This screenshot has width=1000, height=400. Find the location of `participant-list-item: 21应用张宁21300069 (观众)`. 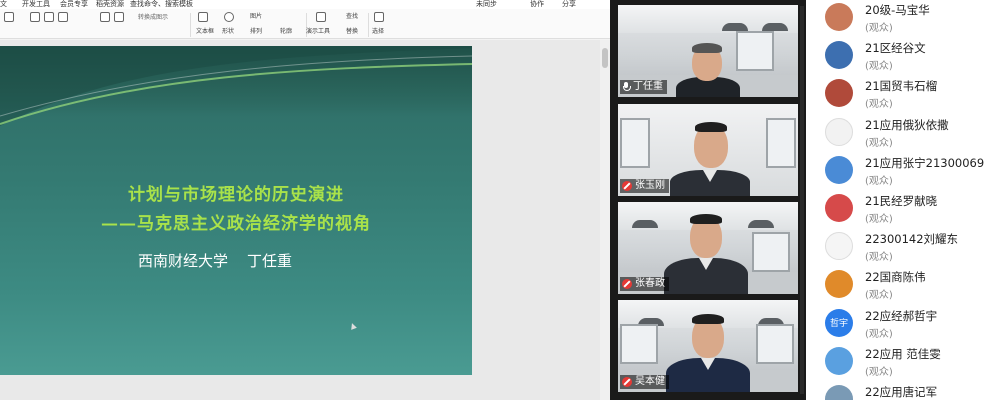

participant-list-item: 21应用张宁21300069 (观众) is located at coordinates (903, 170).